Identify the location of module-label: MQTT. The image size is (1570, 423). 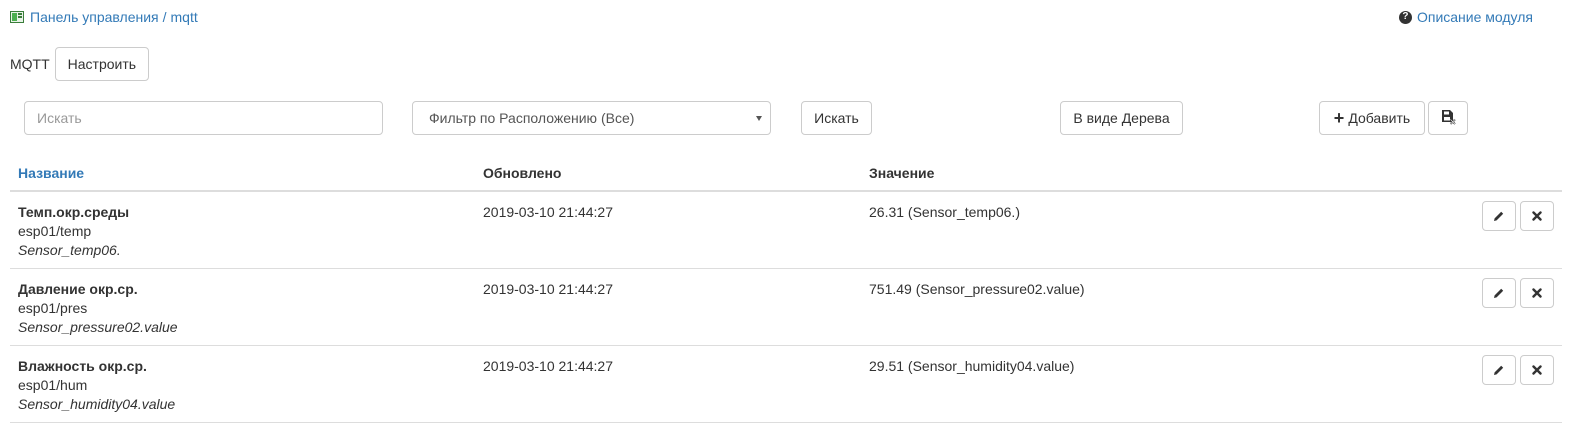
(30, 64).